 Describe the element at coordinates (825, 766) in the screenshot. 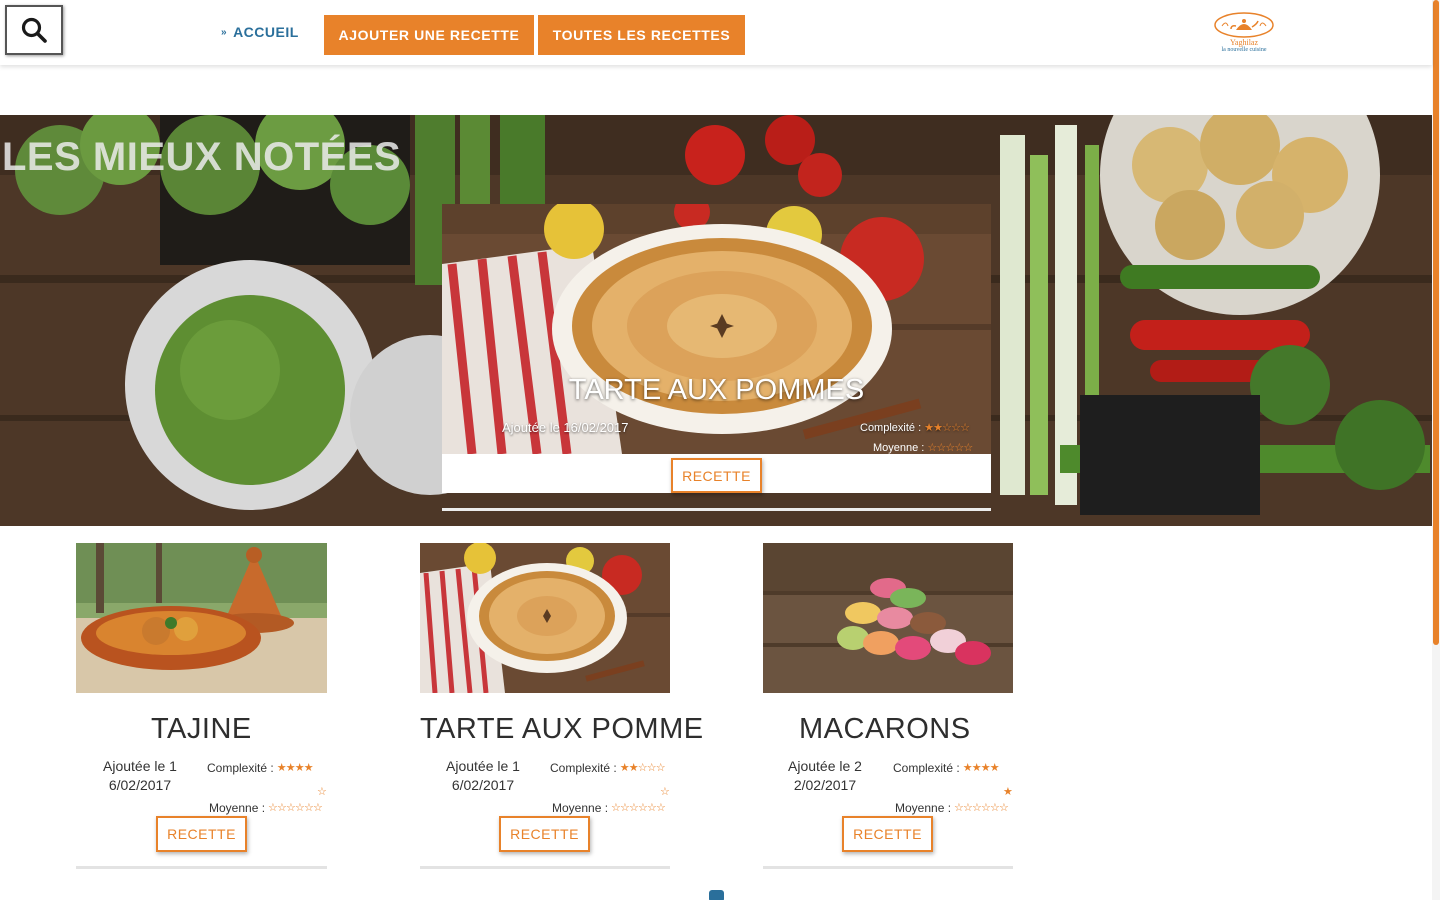

I see `recipe-date-line1: Ajoutée le 2` at that location.